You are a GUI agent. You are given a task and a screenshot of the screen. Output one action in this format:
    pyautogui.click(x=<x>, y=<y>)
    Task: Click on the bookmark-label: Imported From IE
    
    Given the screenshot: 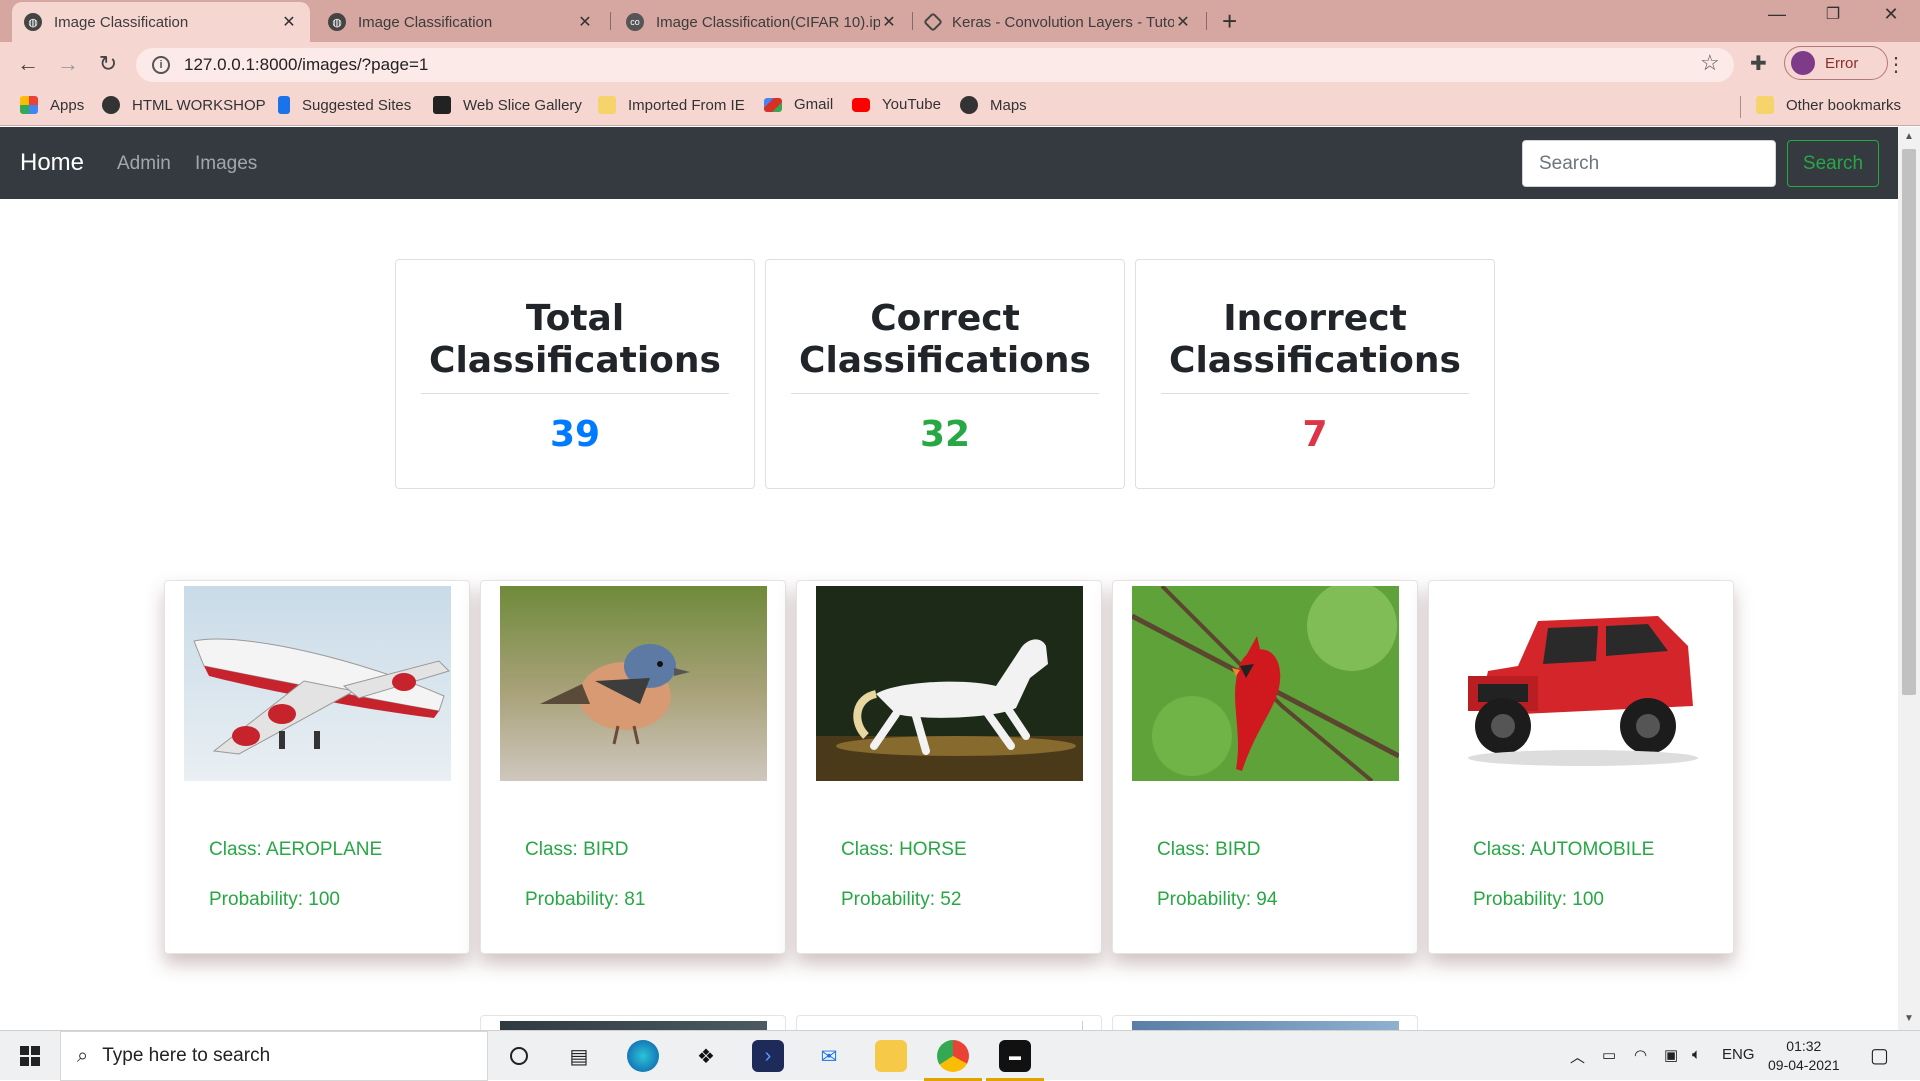 What is the action you would take?
    pyautogui.click(x=686, y=105)
    